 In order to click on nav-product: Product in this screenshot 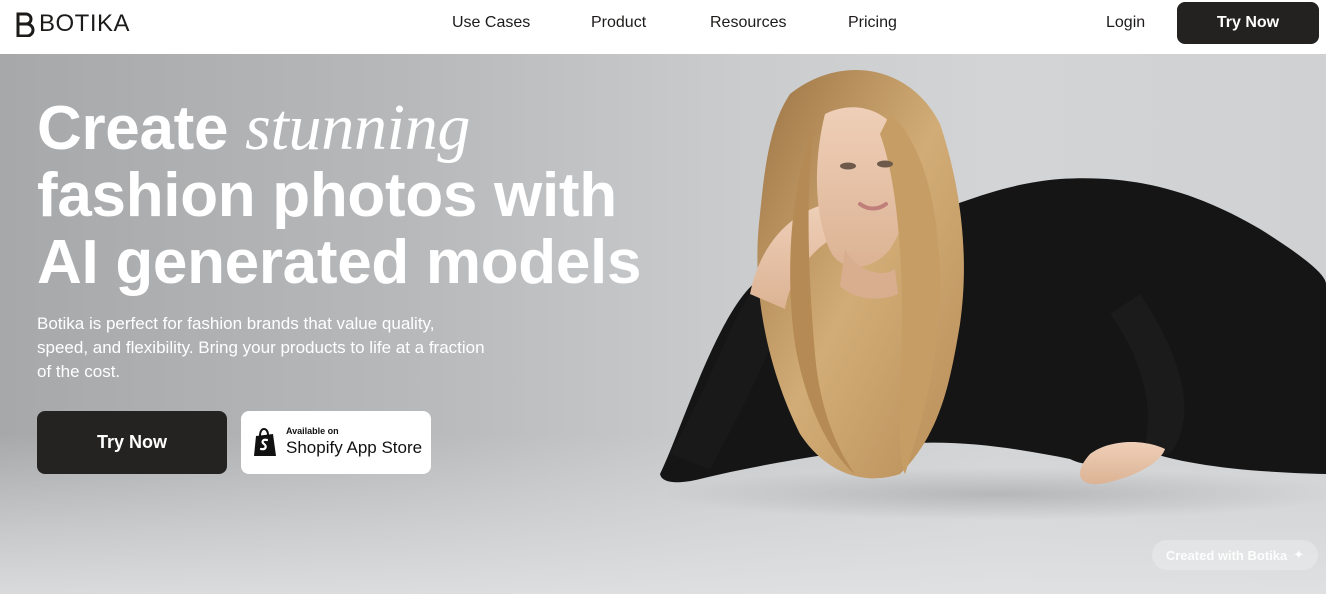, I will do `click(618, 23)`.